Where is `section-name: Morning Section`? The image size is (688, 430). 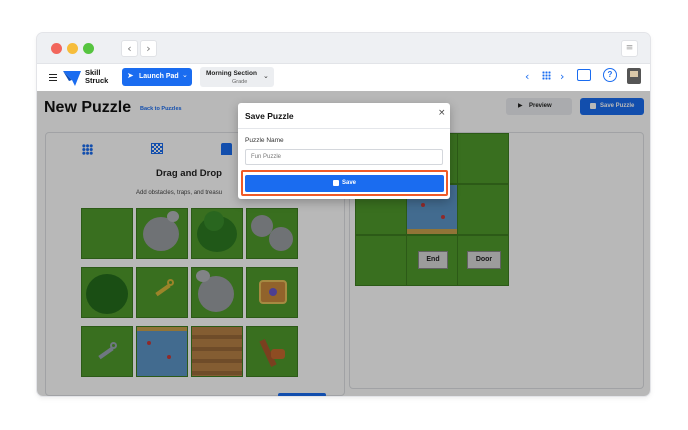
section-name: Morning Section is located at coordinates (231, 73).